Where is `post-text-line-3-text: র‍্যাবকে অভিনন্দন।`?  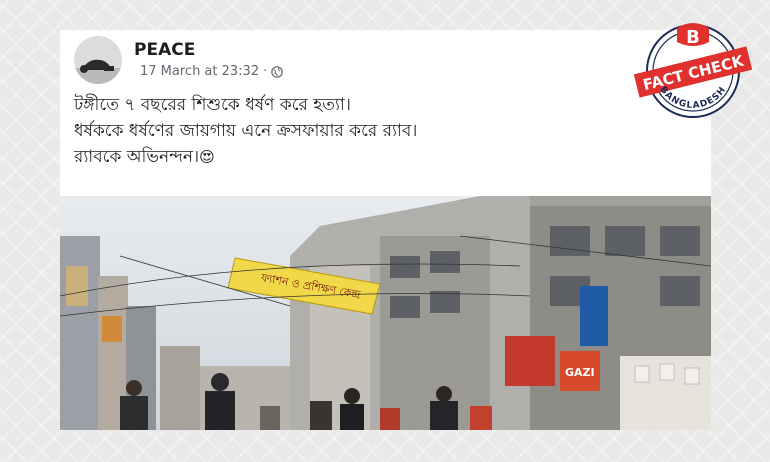
post-text-line-3-text: র‍্যাবকে অভিনন্দন। is located at coordinates (137, 157).